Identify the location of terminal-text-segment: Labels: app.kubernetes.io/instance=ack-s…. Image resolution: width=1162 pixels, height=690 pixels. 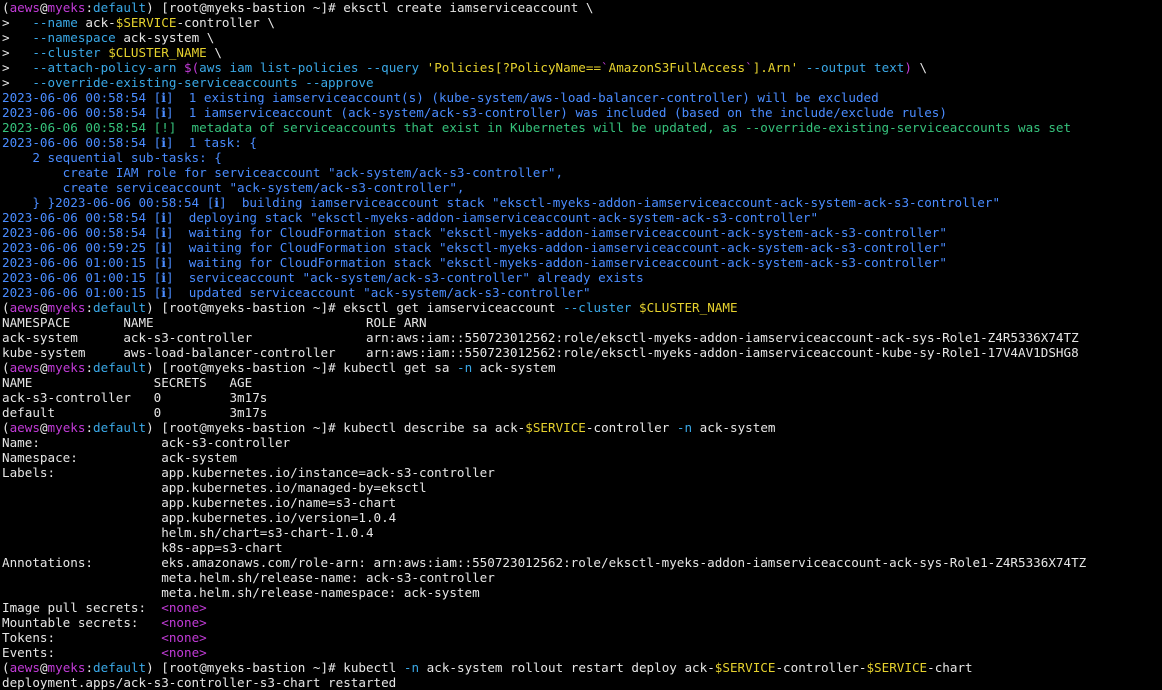
(248, 472).